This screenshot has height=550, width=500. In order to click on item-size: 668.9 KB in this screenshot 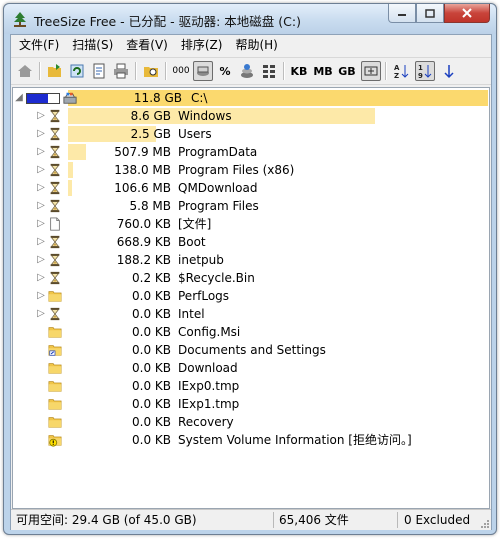, I will do `click(143, 242)`.